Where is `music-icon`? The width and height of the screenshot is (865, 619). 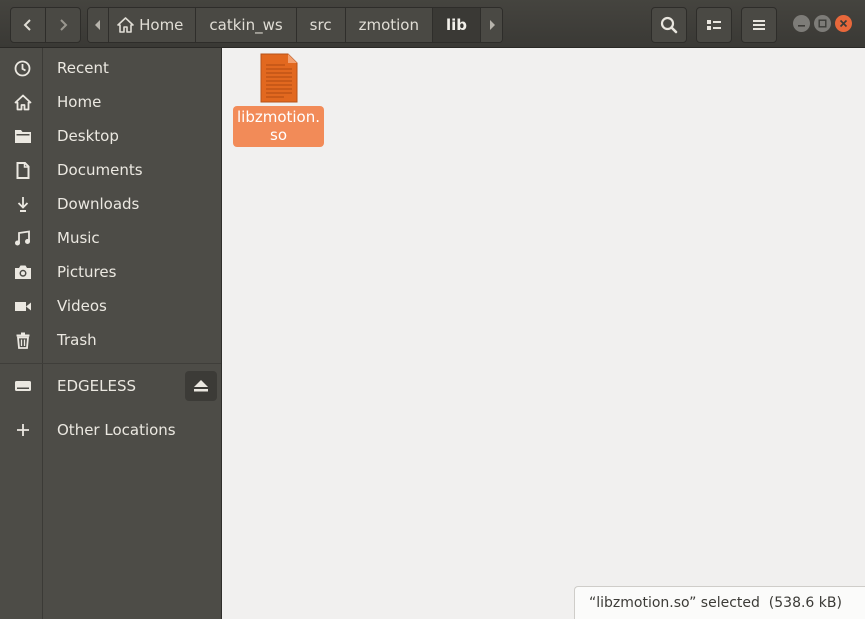
music-icon is located at coordinates (22, 238).